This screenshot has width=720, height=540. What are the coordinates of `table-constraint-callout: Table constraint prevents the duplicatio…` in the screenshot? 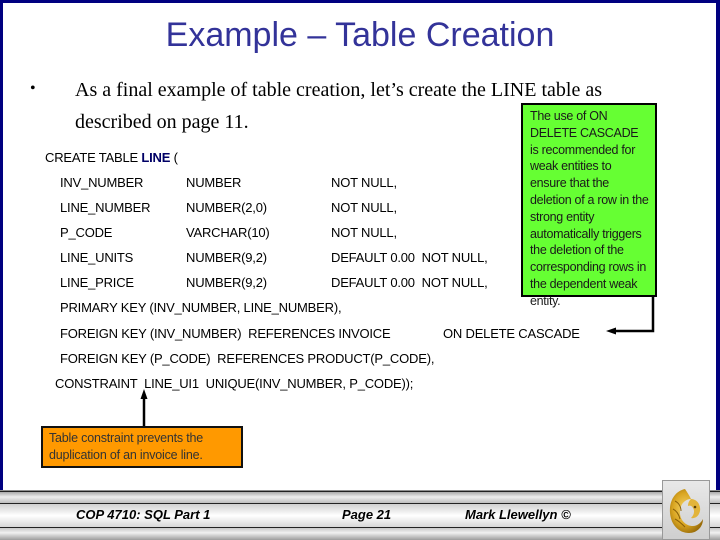 It's located at (142, 447).